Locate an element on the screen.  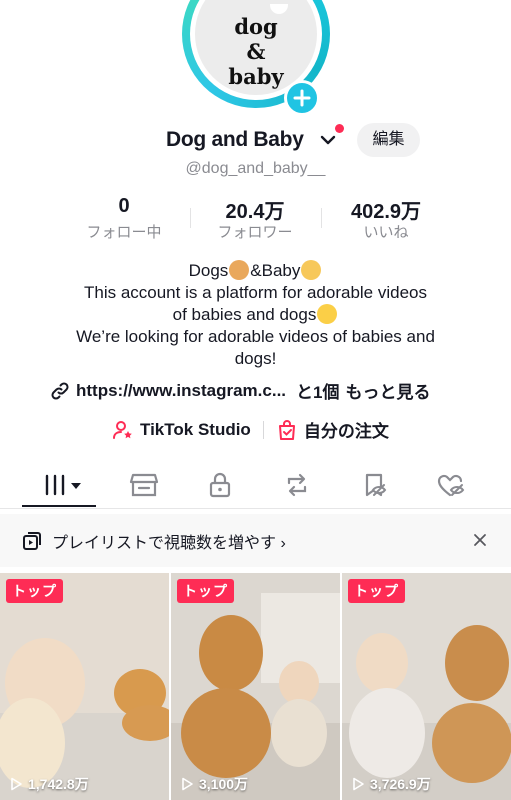
avatar-text: dog & baby is located at coordinates (256, 51).